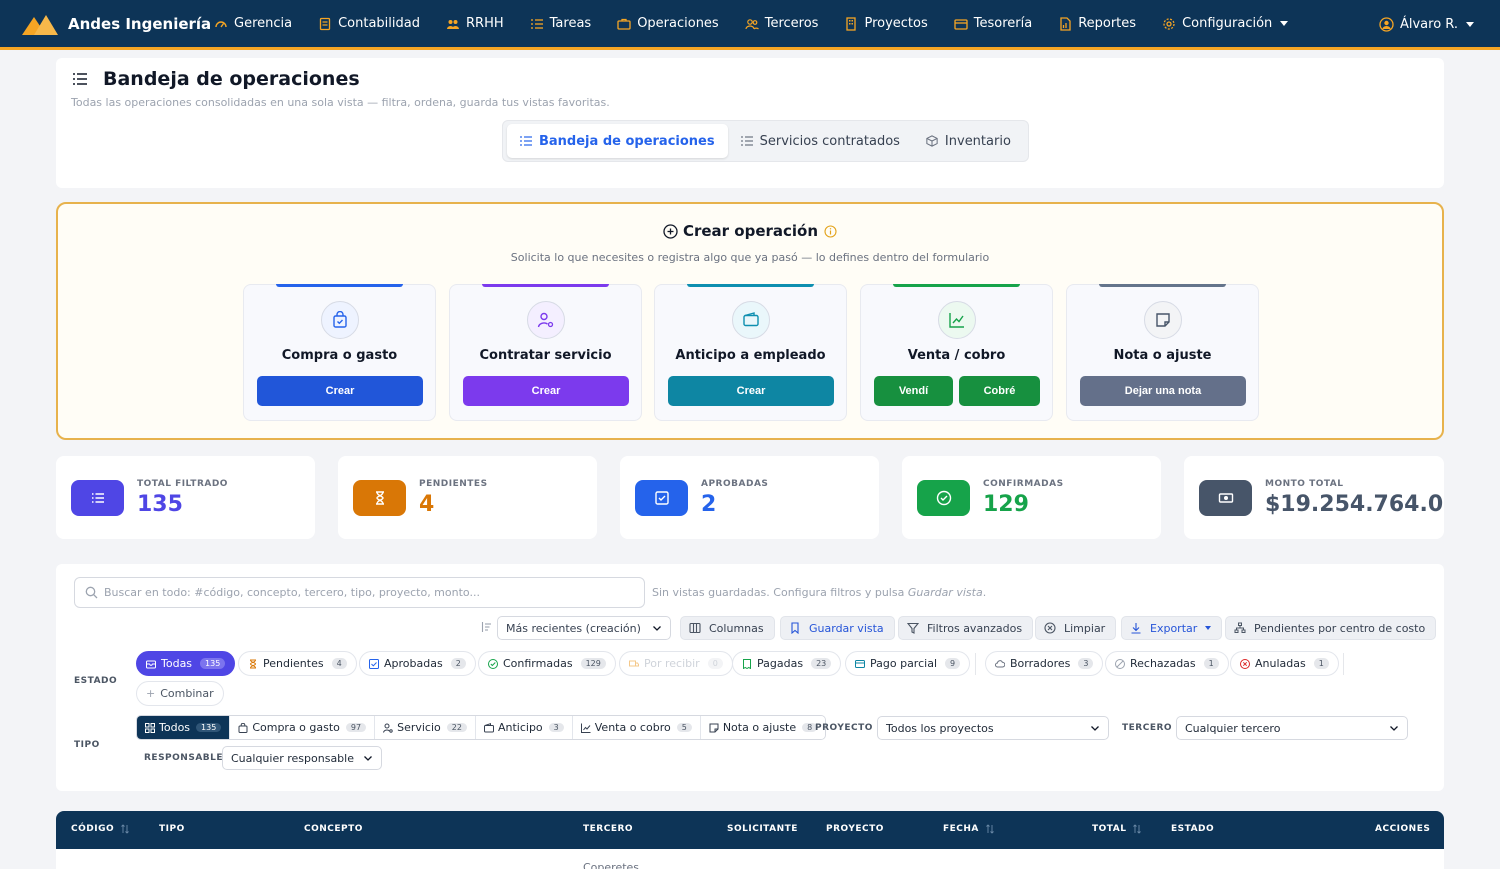  Describe the element at coordinates (1117, 829) in the screenshot. I see `col-total: TOTAL` at that location.